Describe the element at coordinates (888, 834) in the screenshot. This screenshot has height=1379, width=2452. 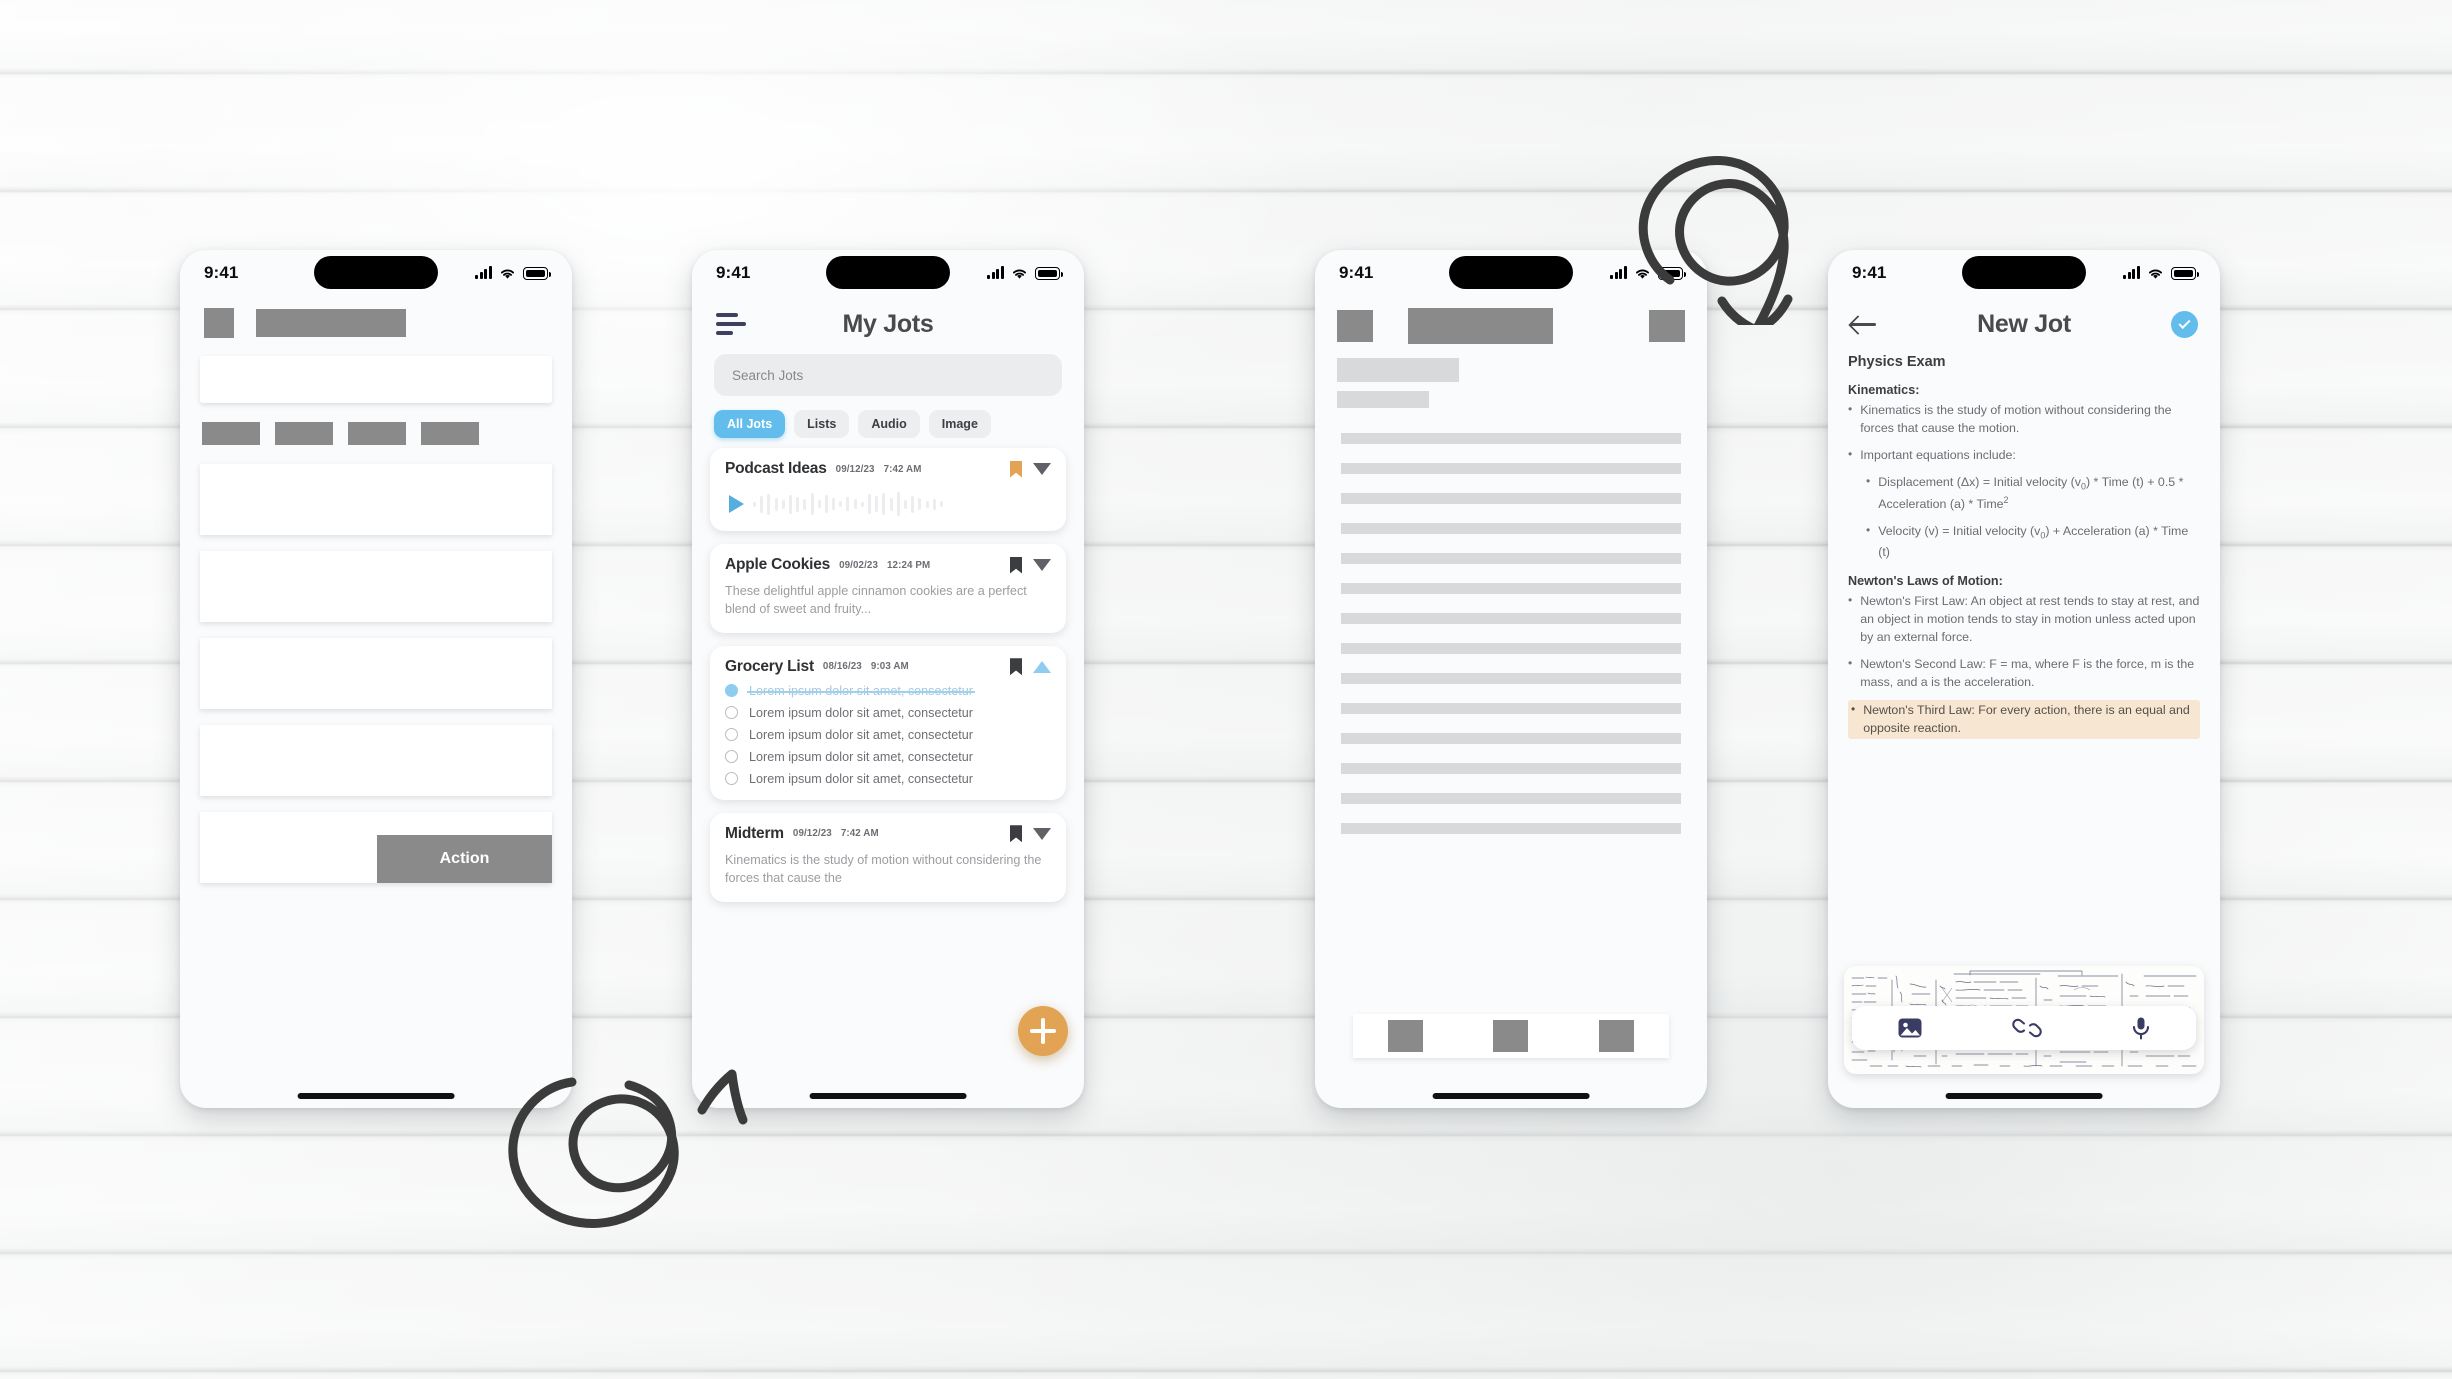
I see `jot-header: Midterm 09/12/23 7:42 AM` at that location.